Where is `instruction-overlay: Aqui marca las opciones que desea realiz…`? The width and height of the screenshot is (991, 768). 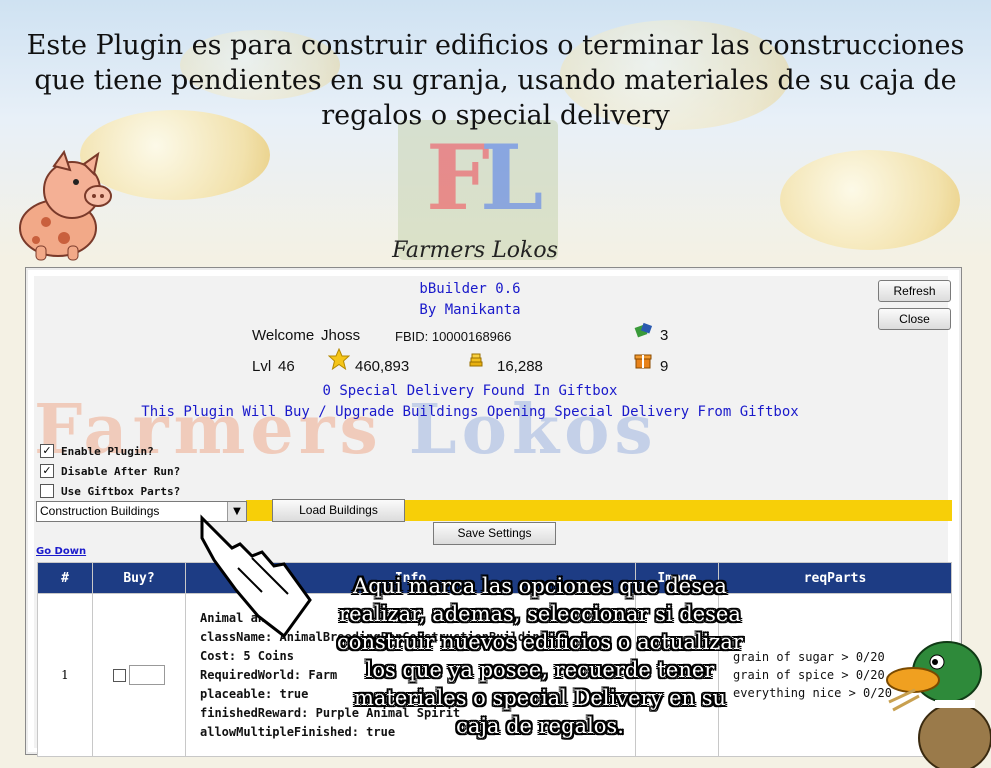 instruction-overlay: Aqui marca las opciones que desea realiz… is located at coordinates (540, 656).